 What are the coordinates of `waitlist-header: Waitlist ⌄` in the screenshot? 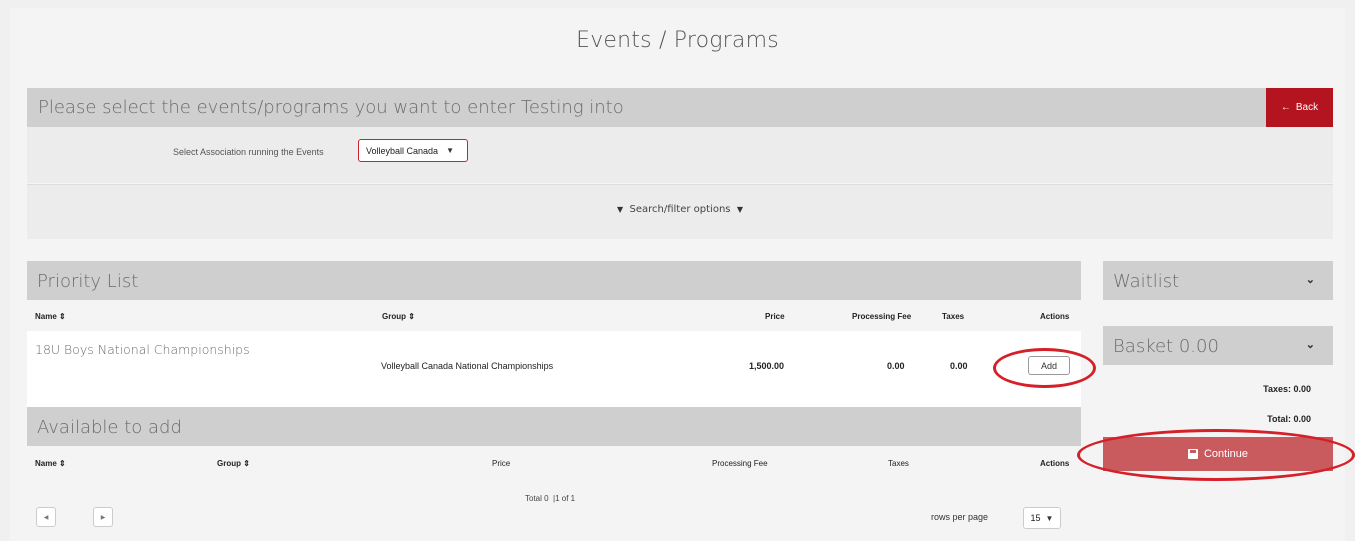 It's located at (1218, 280).